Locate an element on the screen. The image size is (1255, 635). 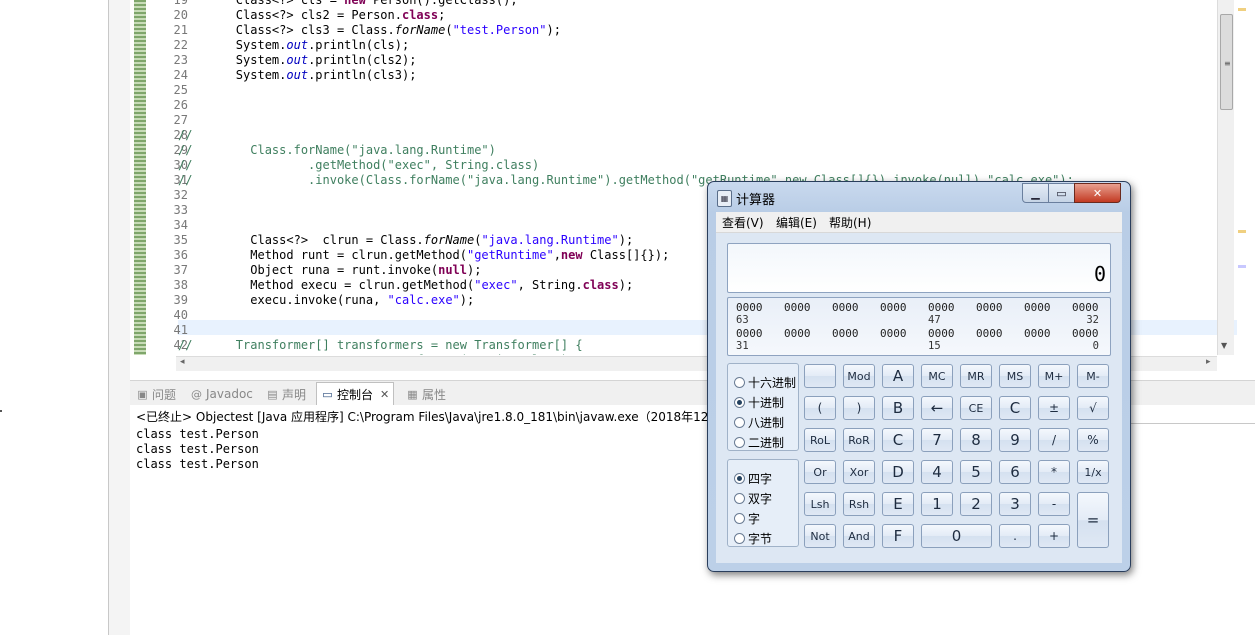
tab-properties: ▦ 属性 is located at coordinates (426, 394).